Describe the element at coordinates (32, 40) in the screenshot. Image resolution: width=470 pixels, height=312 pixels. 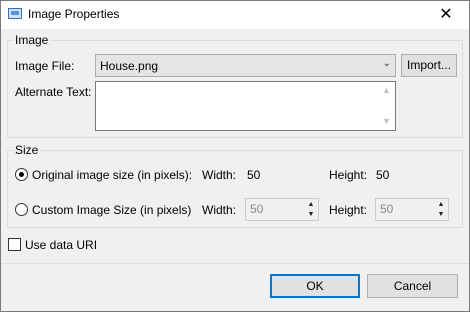
I see `image-group-label: Image` at that location.